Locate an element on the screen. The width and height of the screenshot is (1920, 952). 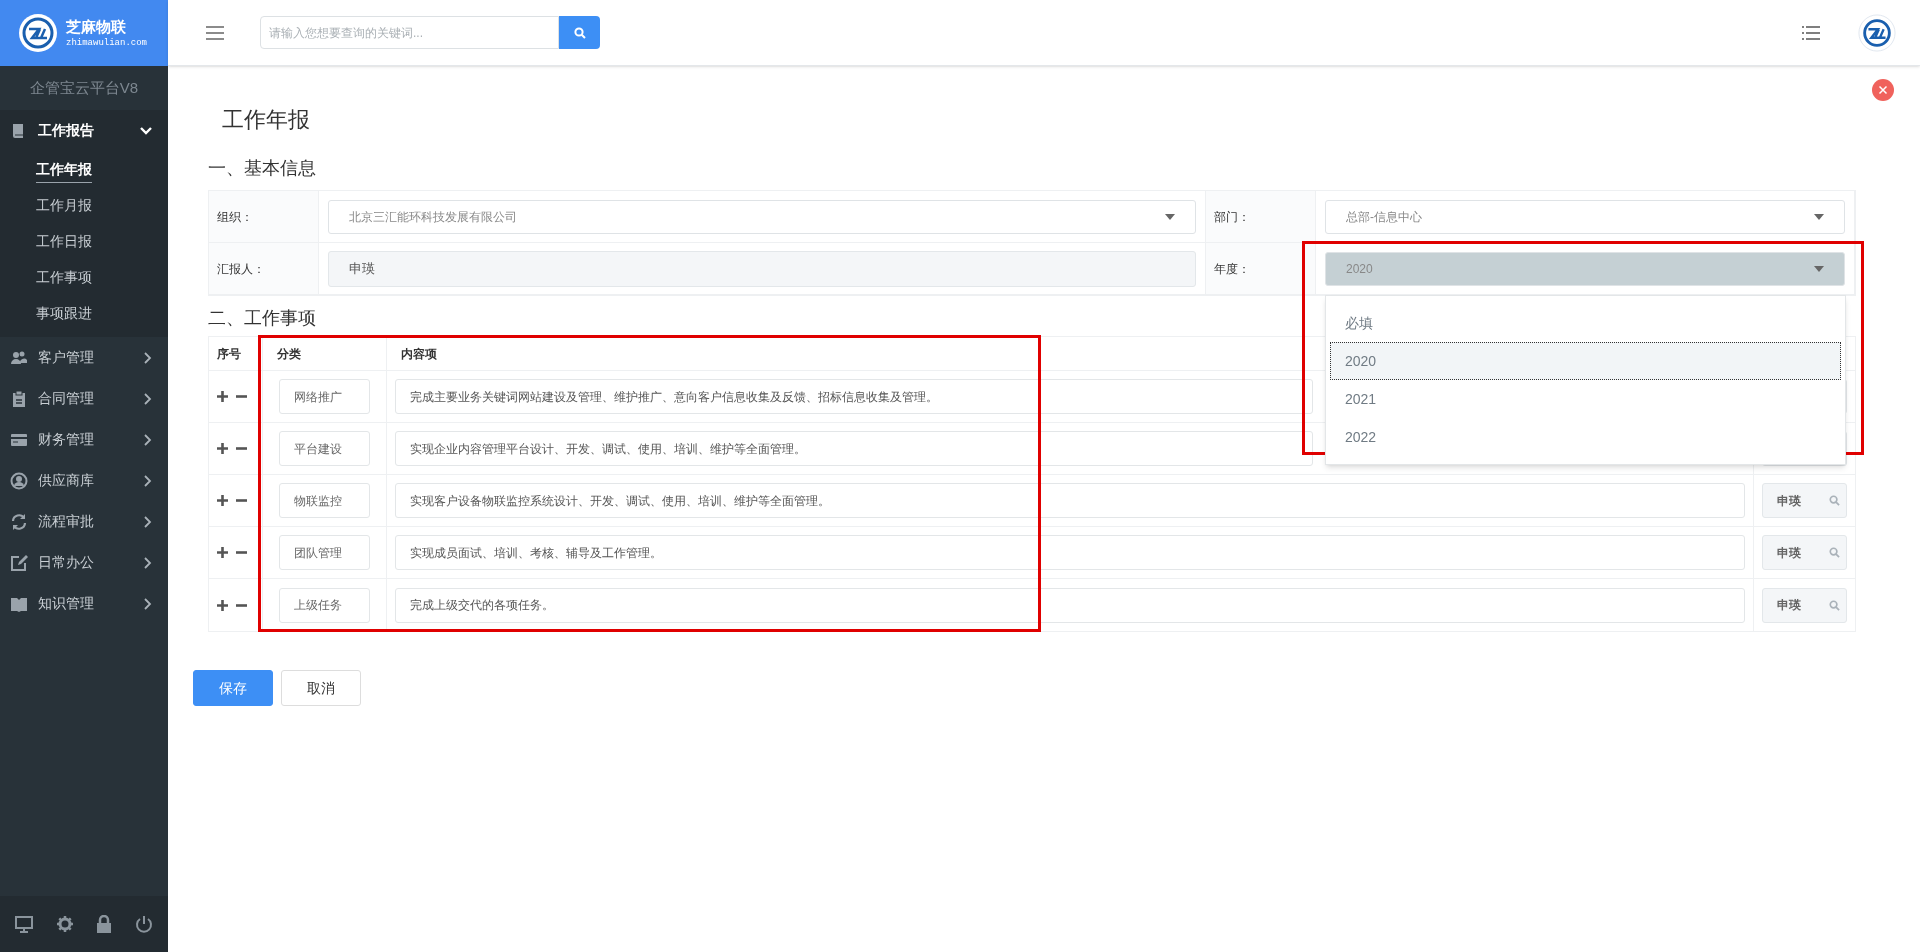
dropdown-option: 2021 is located at coordinates (1585, 399).